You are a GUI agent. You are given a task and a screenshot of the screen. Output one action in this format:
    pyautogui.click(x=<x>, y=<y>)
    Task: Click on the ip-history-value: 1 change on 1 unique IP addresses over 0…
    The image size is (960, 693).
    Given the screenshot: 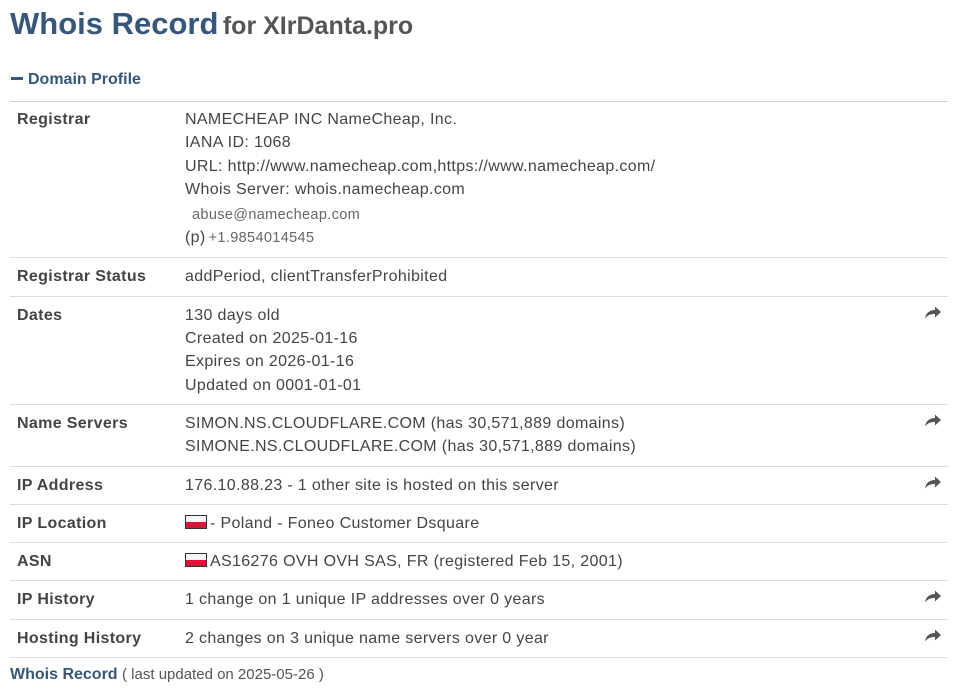 What is the action you would take?
    pyautogui.click(x=551, y=600)
    